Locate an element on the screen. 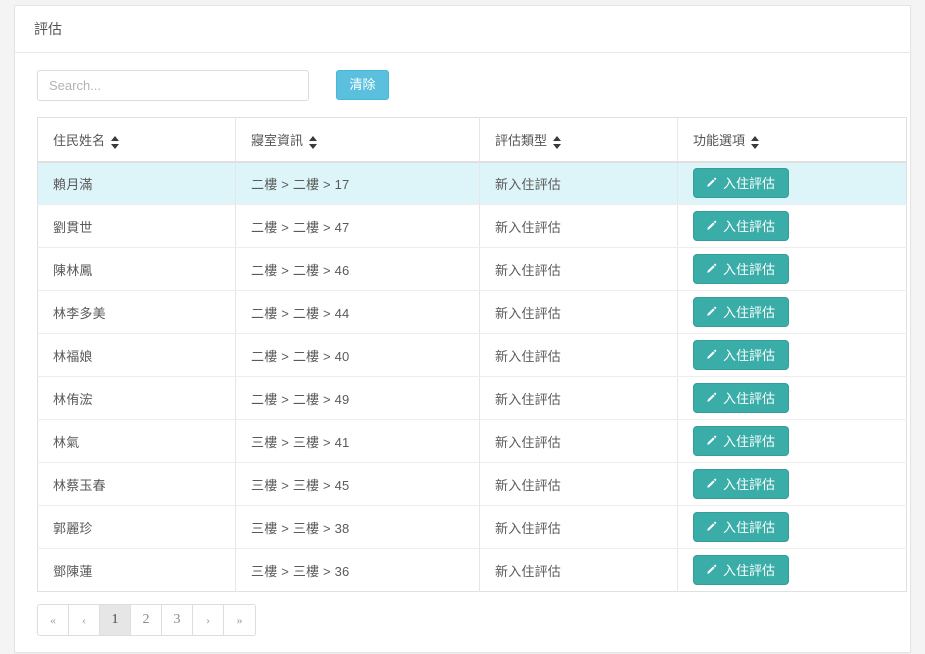  column-header-function-options: 功能選項 is located at coordinates (792, 140).